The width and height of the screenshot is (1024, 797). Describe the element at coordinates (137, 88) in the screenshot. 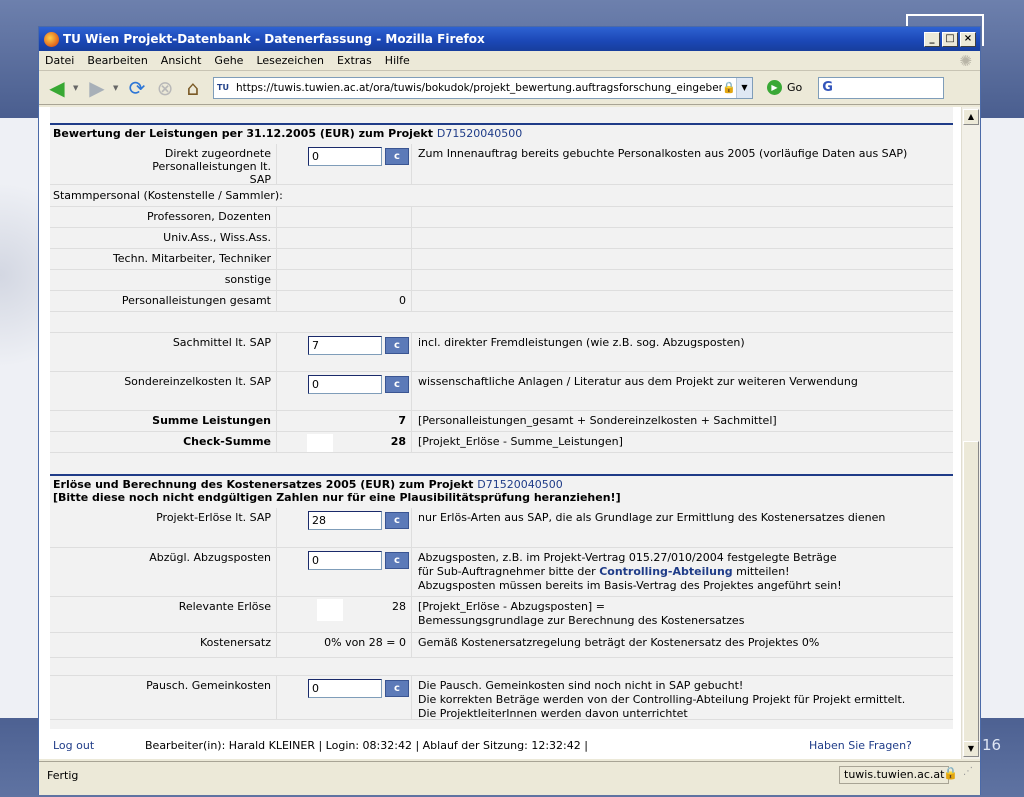

I see `reload-icon: ⟳` at that location.